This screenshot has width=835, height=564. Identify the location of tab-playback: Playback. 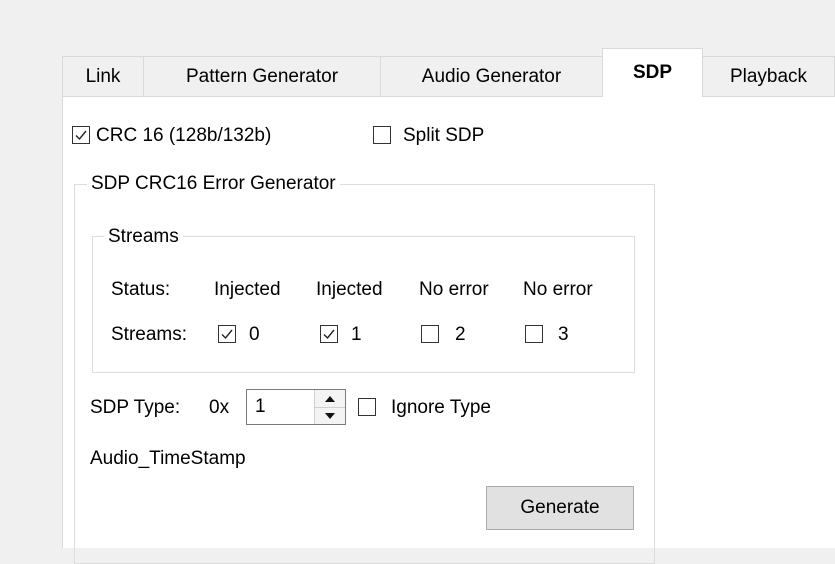
(768, 76).